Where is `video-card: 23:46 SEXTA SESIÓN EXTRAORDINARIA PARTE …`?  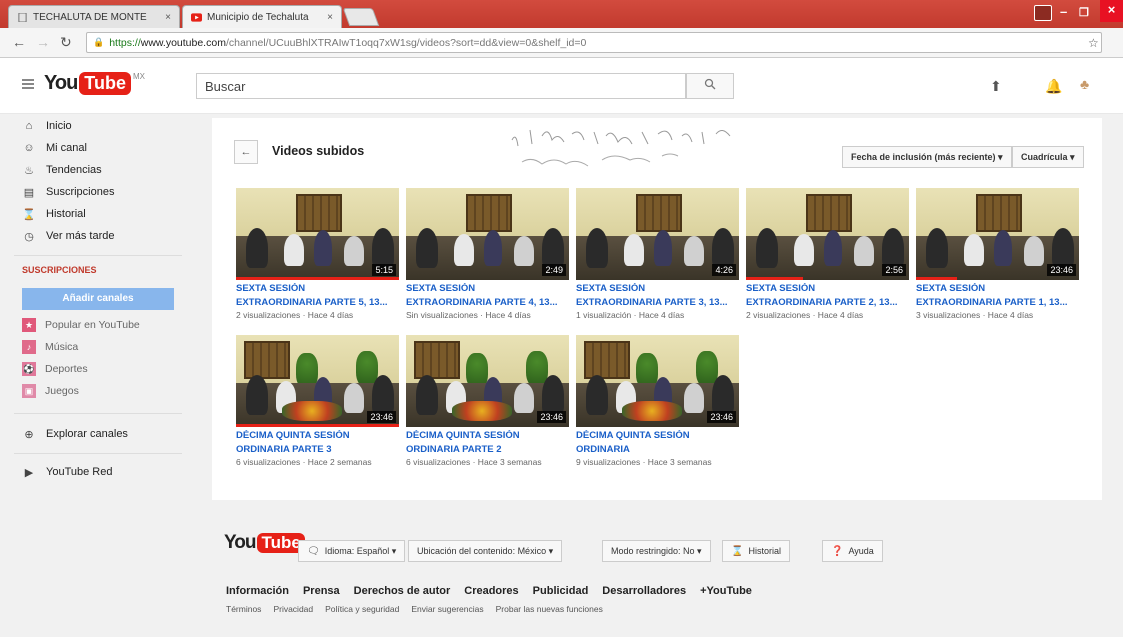 video-card: 23:46 SEXTA SESIÓN EXTRAORDINARIA PARTE … is located at coordinates (997, 254).